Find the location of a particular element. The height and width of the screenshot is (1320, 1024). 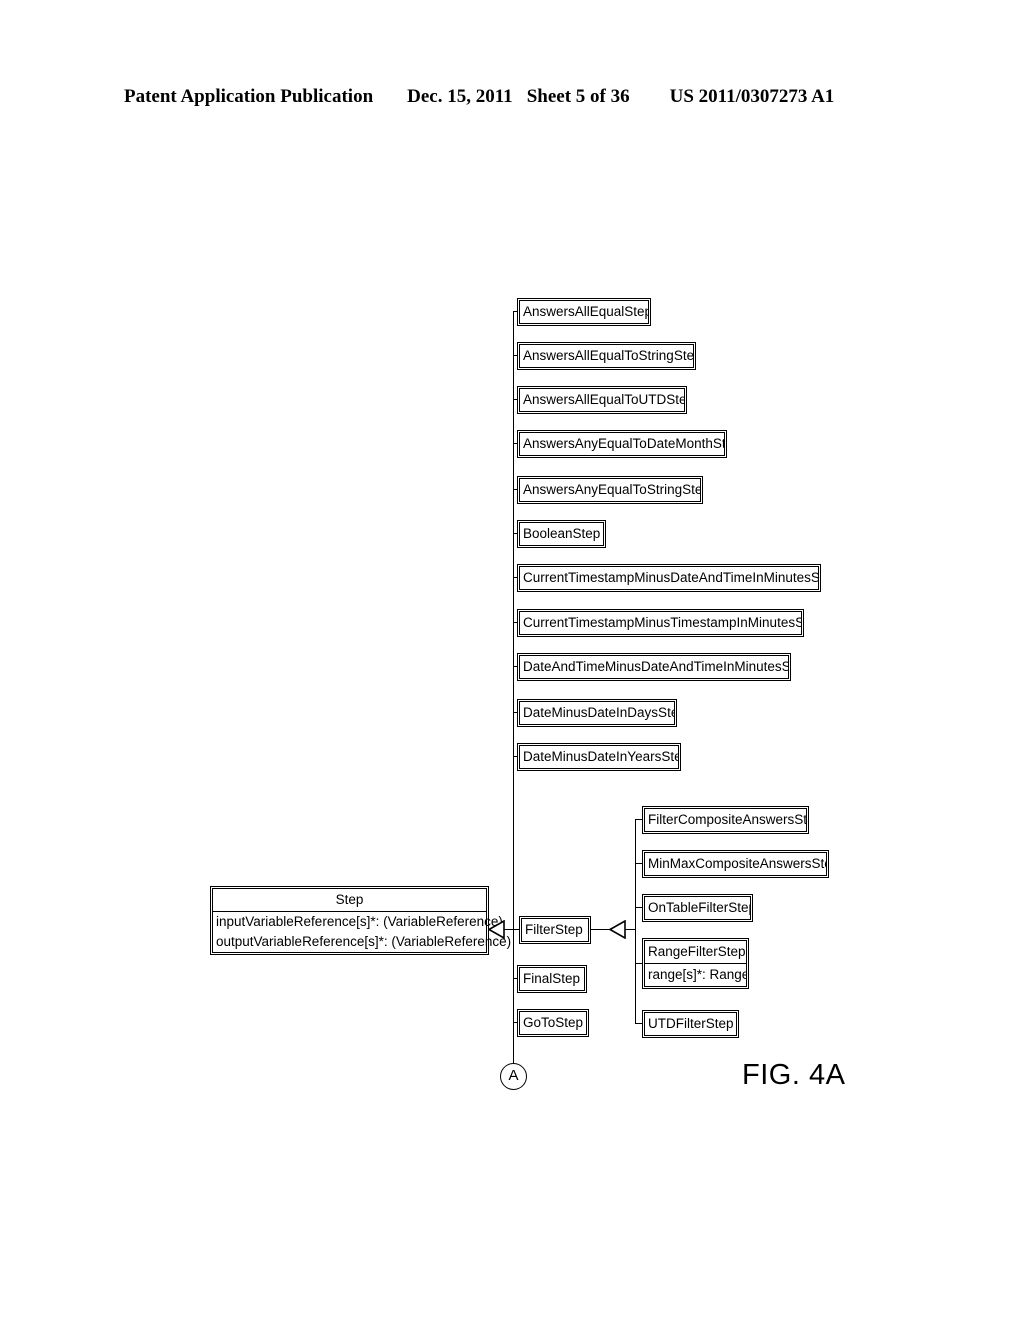

uml-class-answersallequaltoutdstep: AnswersAllEqualToUTDStep is located at coordinates (602, 400).